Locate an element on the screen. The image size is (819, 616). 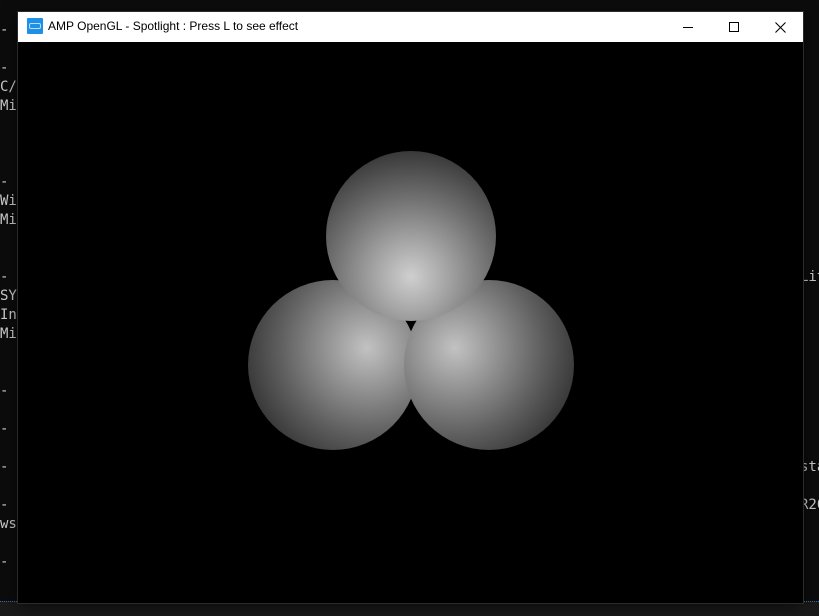
minimize-icon is located at coordinates (688, 27).